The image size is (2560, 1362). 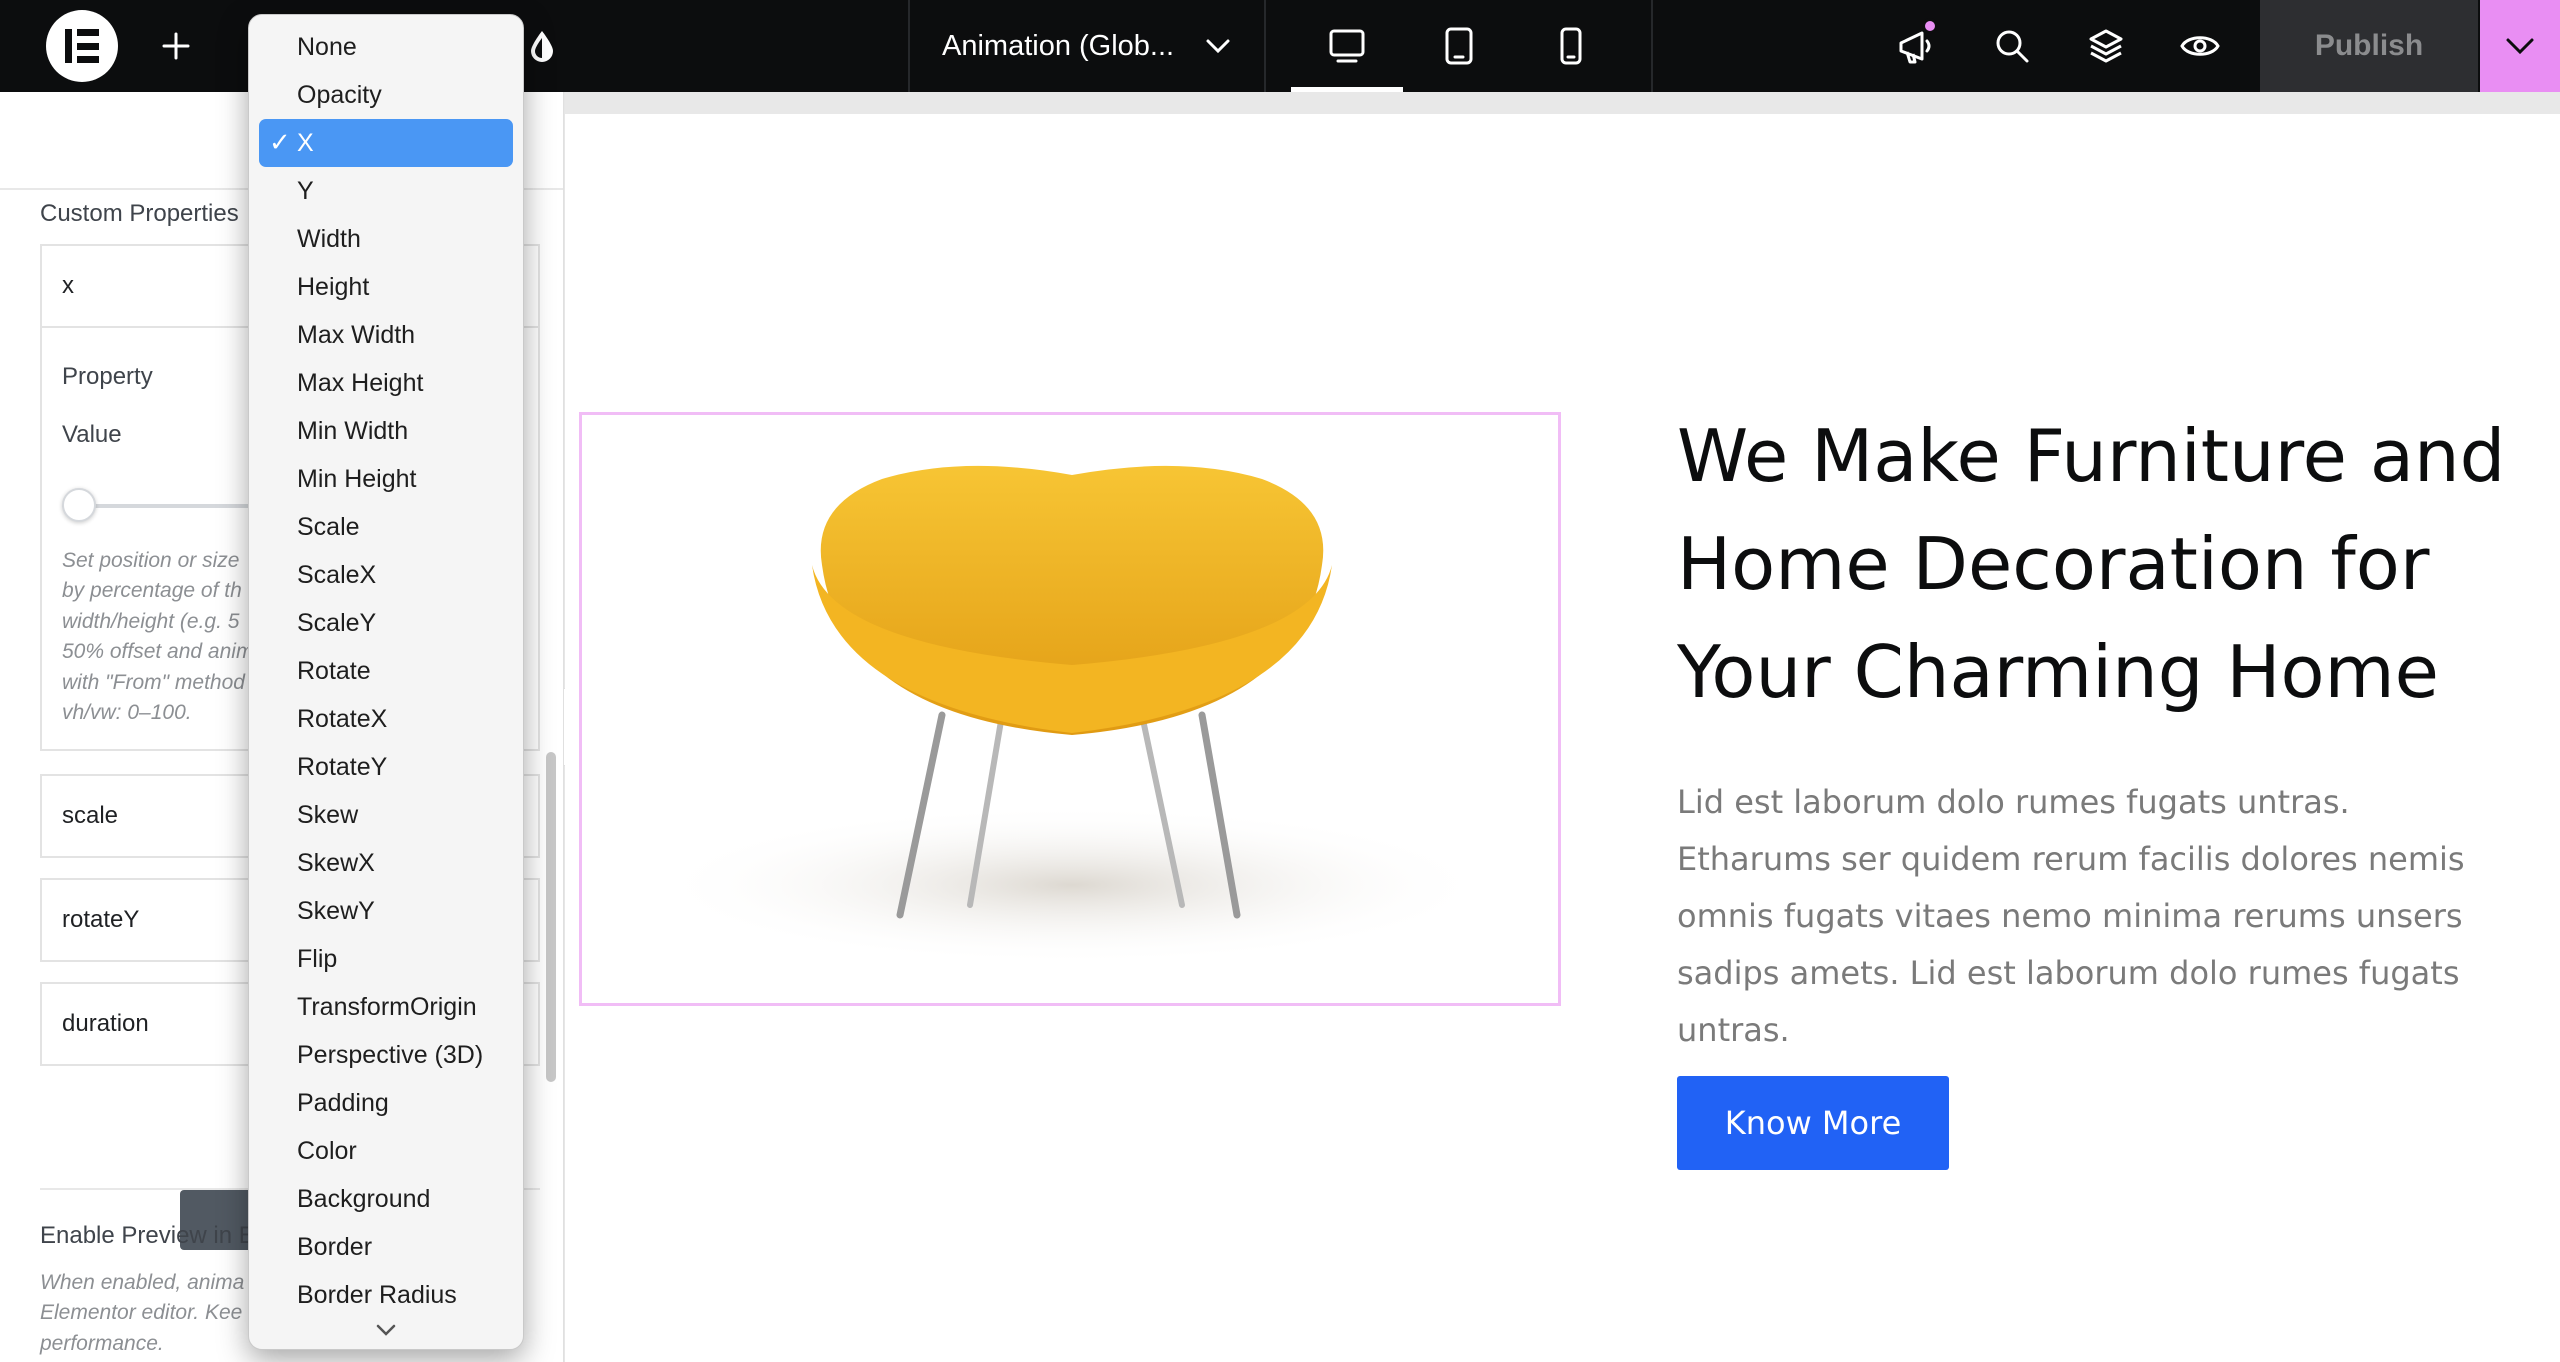 What do you see at coordinates (386, 959) in the screenshot?
I see `dropdown-option-flip: Flip` at bounding box center [386, 959].